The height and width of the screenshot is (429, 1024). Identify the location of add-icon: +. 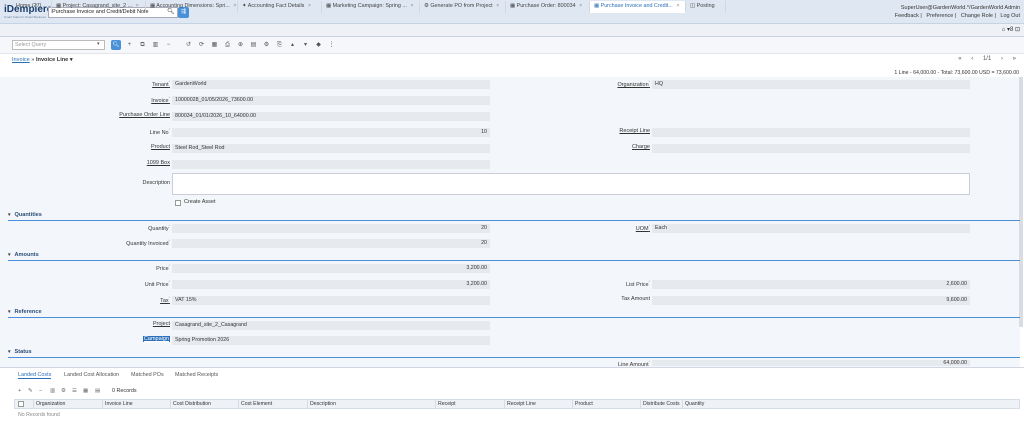
(19, 391).